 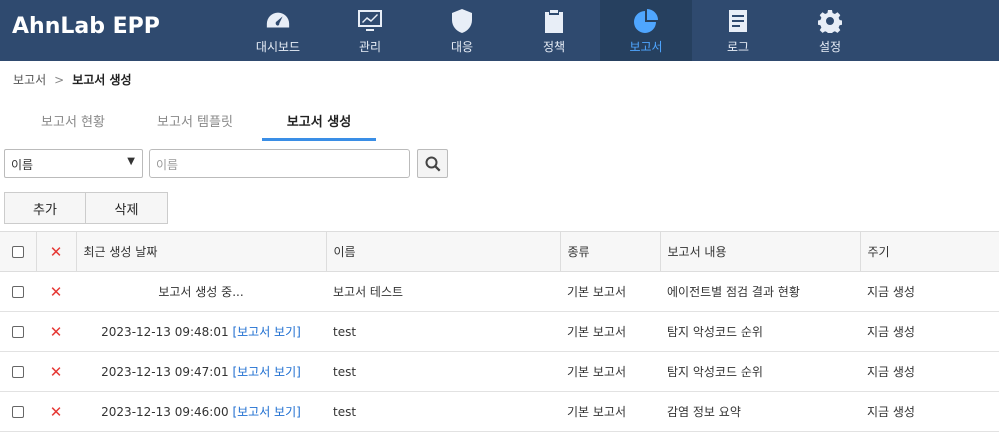 I want to click on row-date-text: 2023-12-13 09:47:01, so click(x=165, y=372).